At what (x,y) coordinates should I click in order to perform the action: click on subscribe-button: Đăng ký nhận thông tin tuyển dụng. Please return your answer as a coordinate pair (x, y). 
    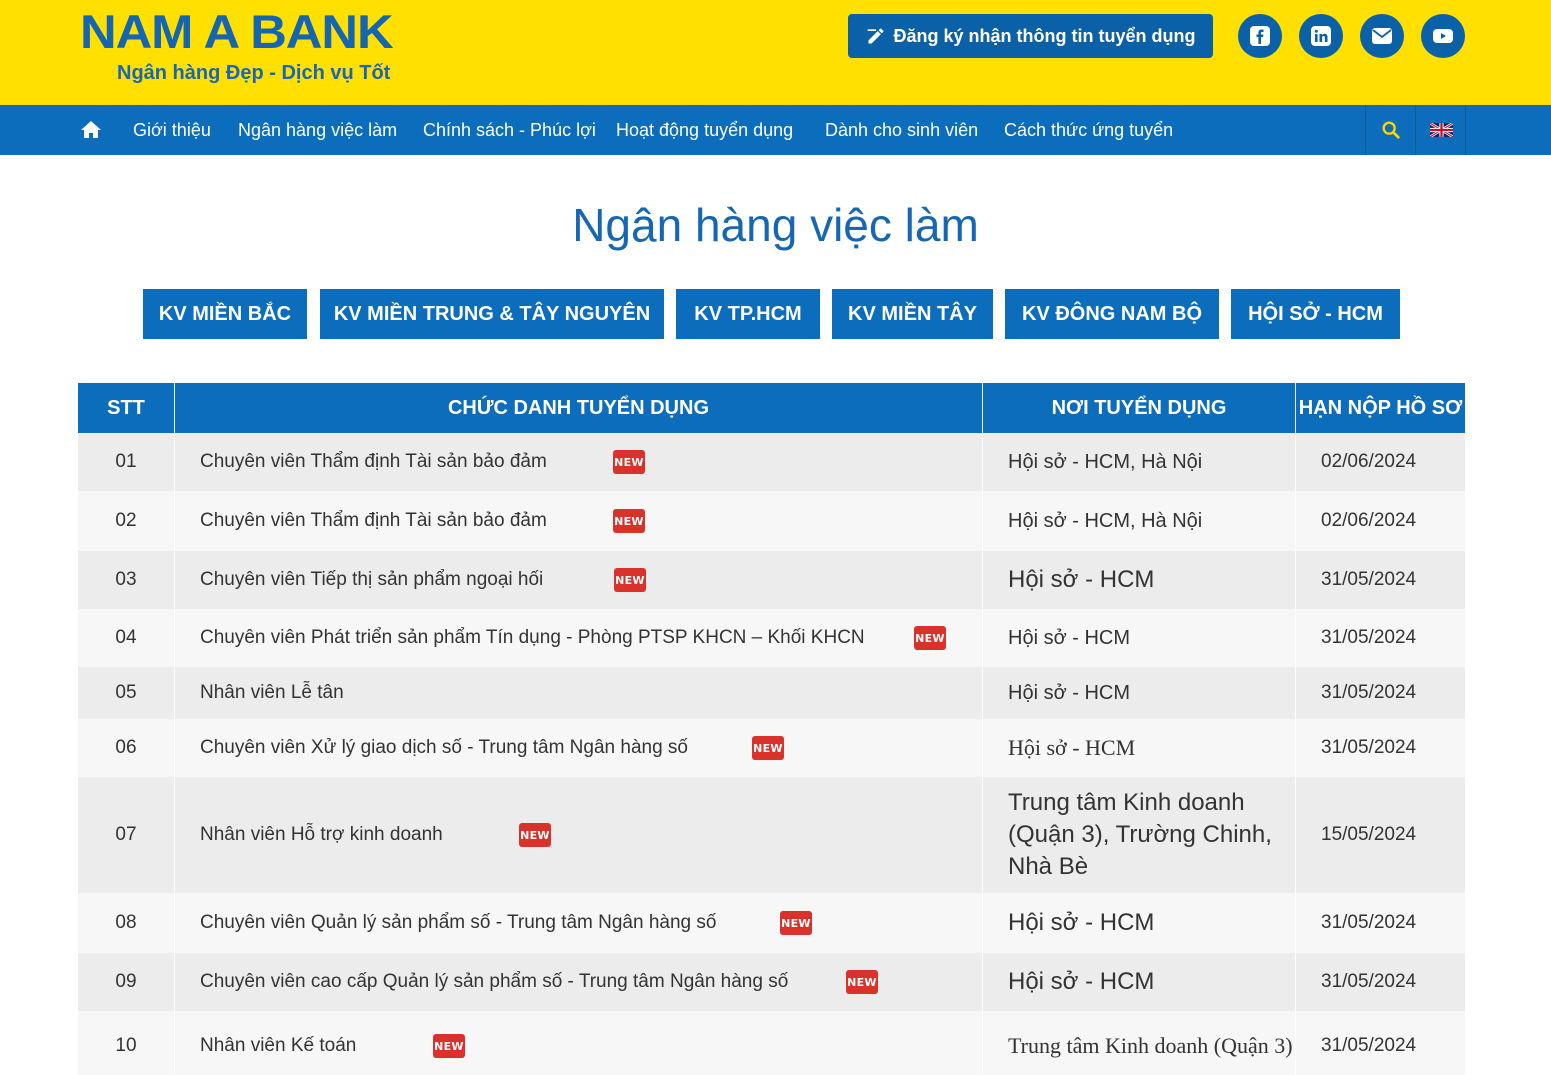
    Looking at the image, I should click on (1030, 36).